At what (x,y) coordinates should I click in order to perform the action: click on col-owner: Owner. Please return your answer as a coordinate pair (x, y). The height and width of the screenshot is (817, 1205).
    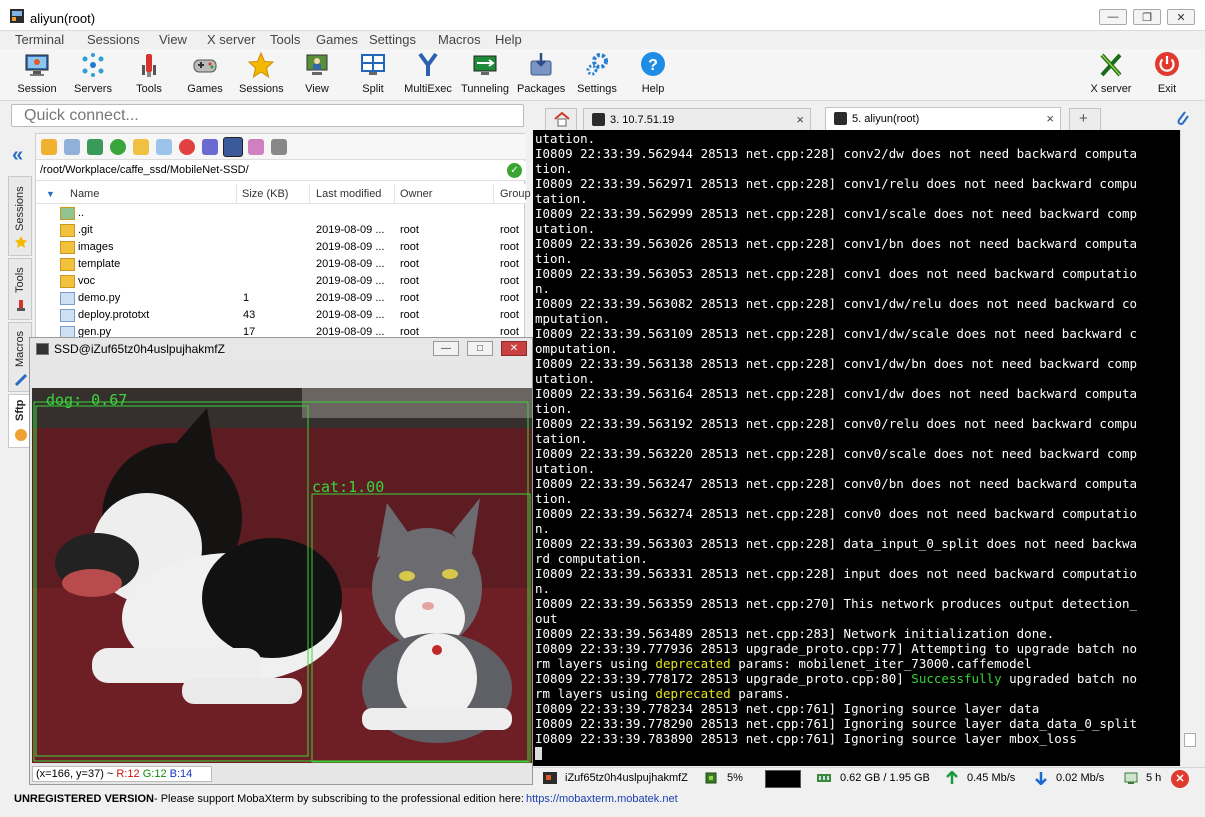
    Looking at the image, I should click on (416, 194).